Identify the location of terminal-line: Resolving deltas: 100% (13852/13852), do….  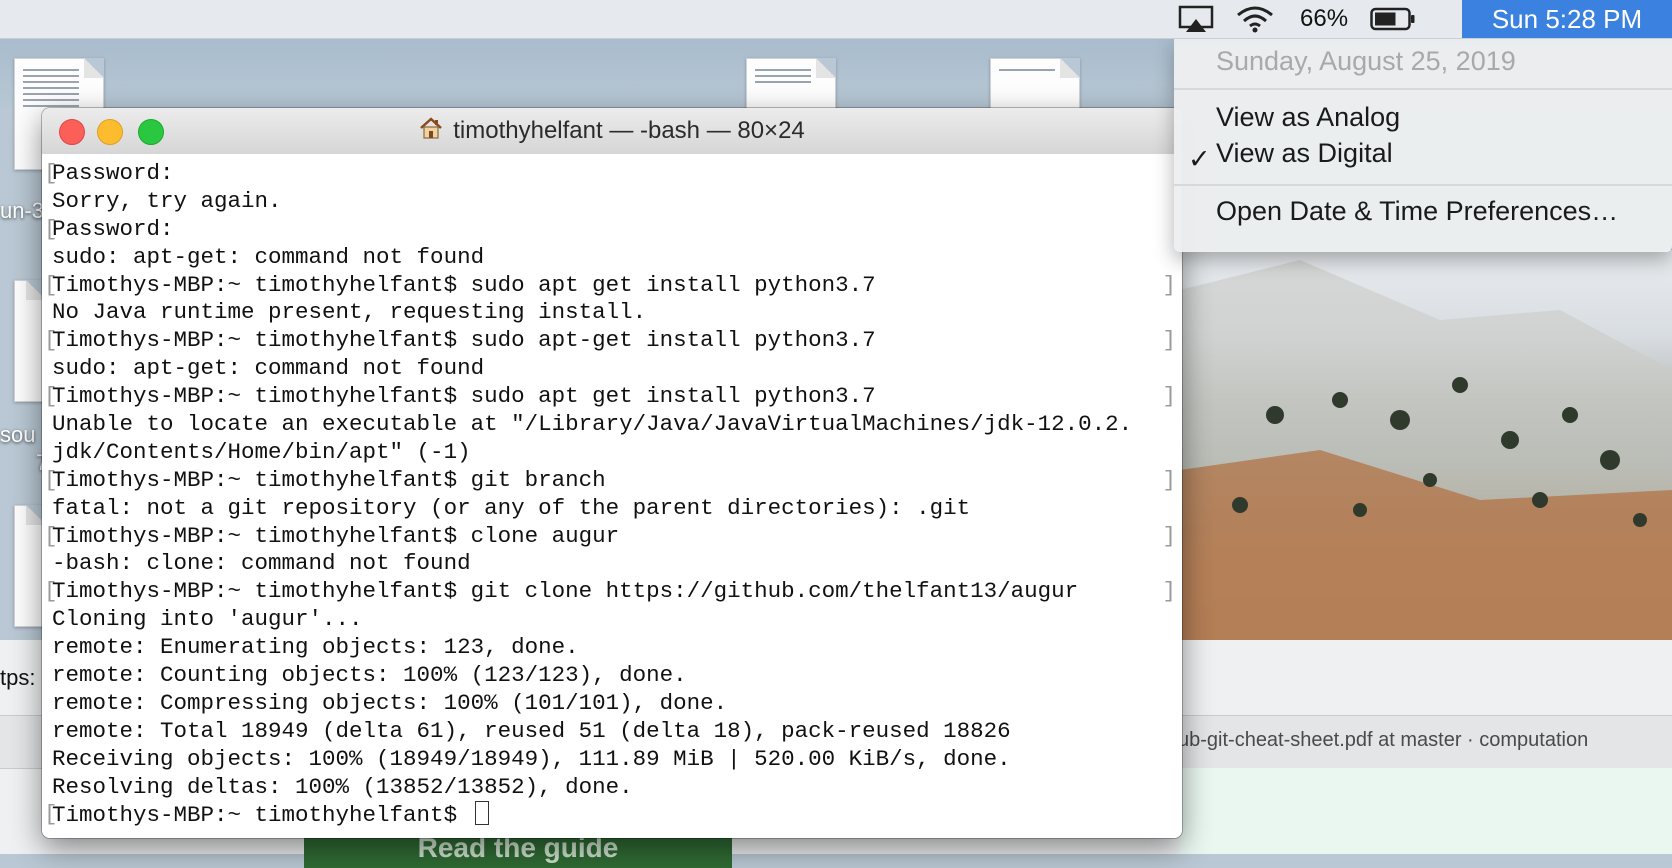
(607, 788).